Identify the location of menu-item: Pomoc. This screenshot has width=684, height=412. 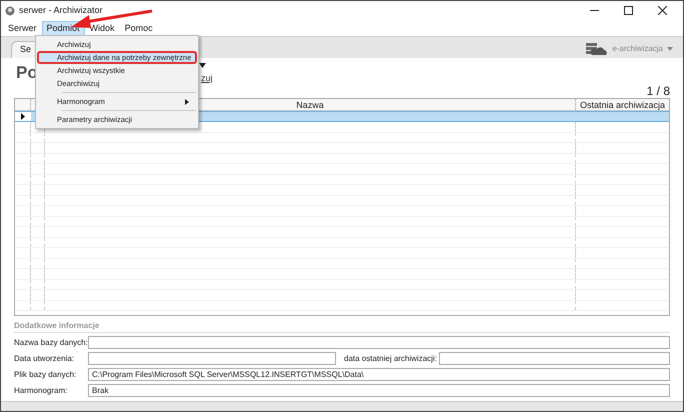
(139, 28).